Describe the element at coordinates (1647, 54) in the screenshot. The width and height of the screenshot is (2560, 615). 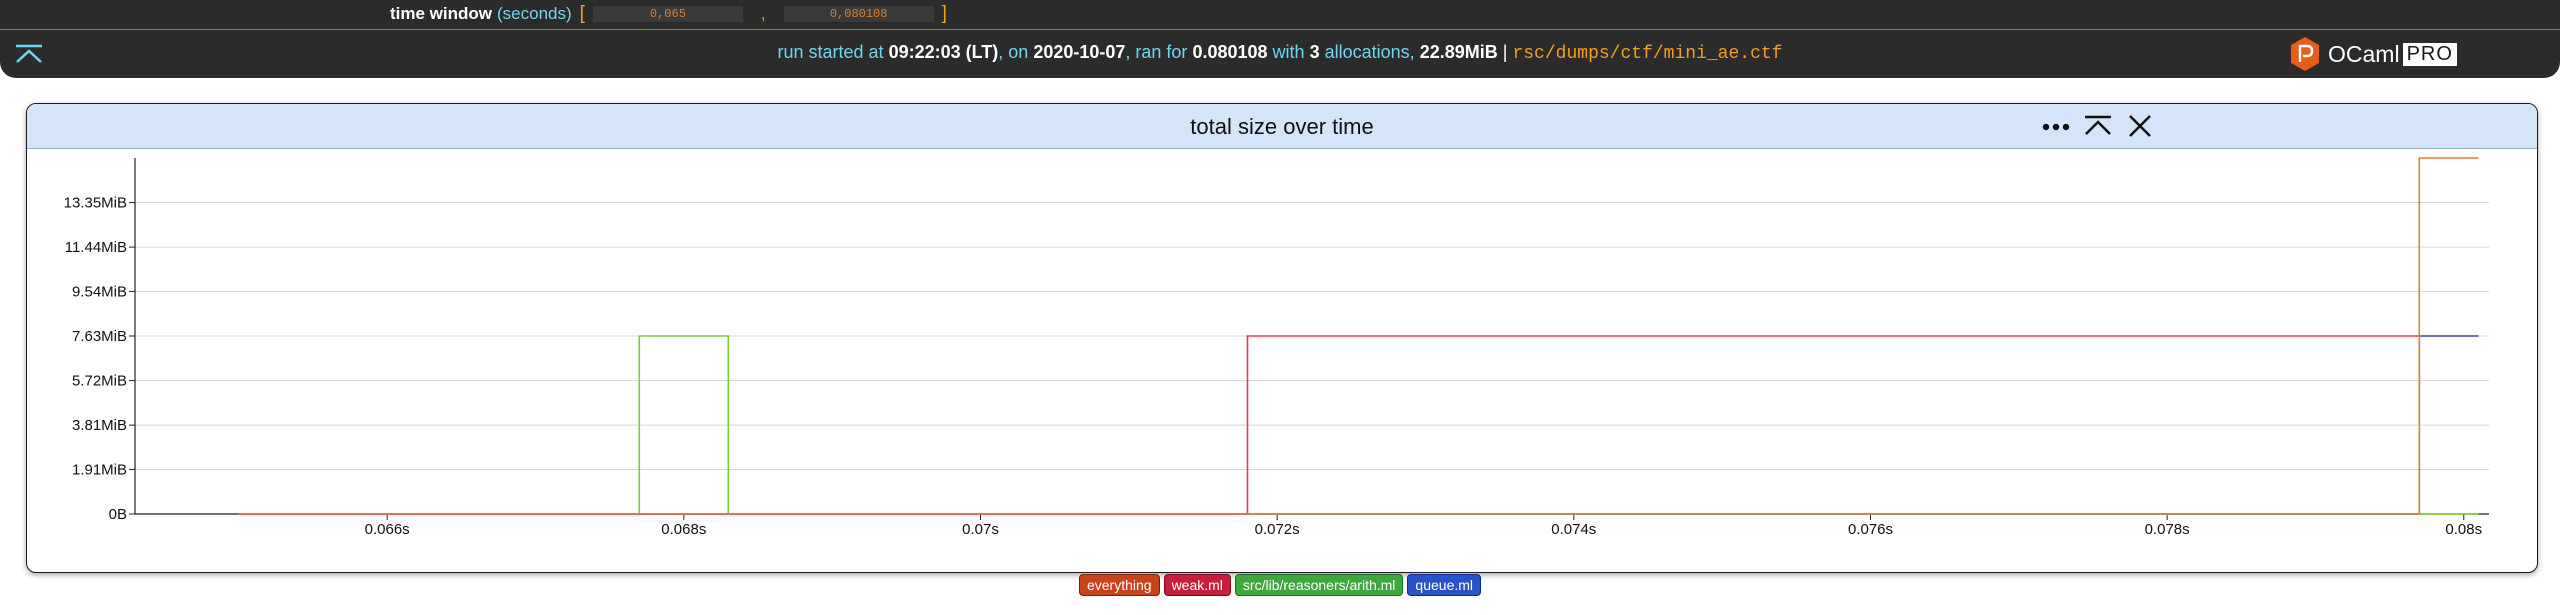
I see `dump-file-path: rsc/dumps/ctf/mini_ae.ctf` at that location.